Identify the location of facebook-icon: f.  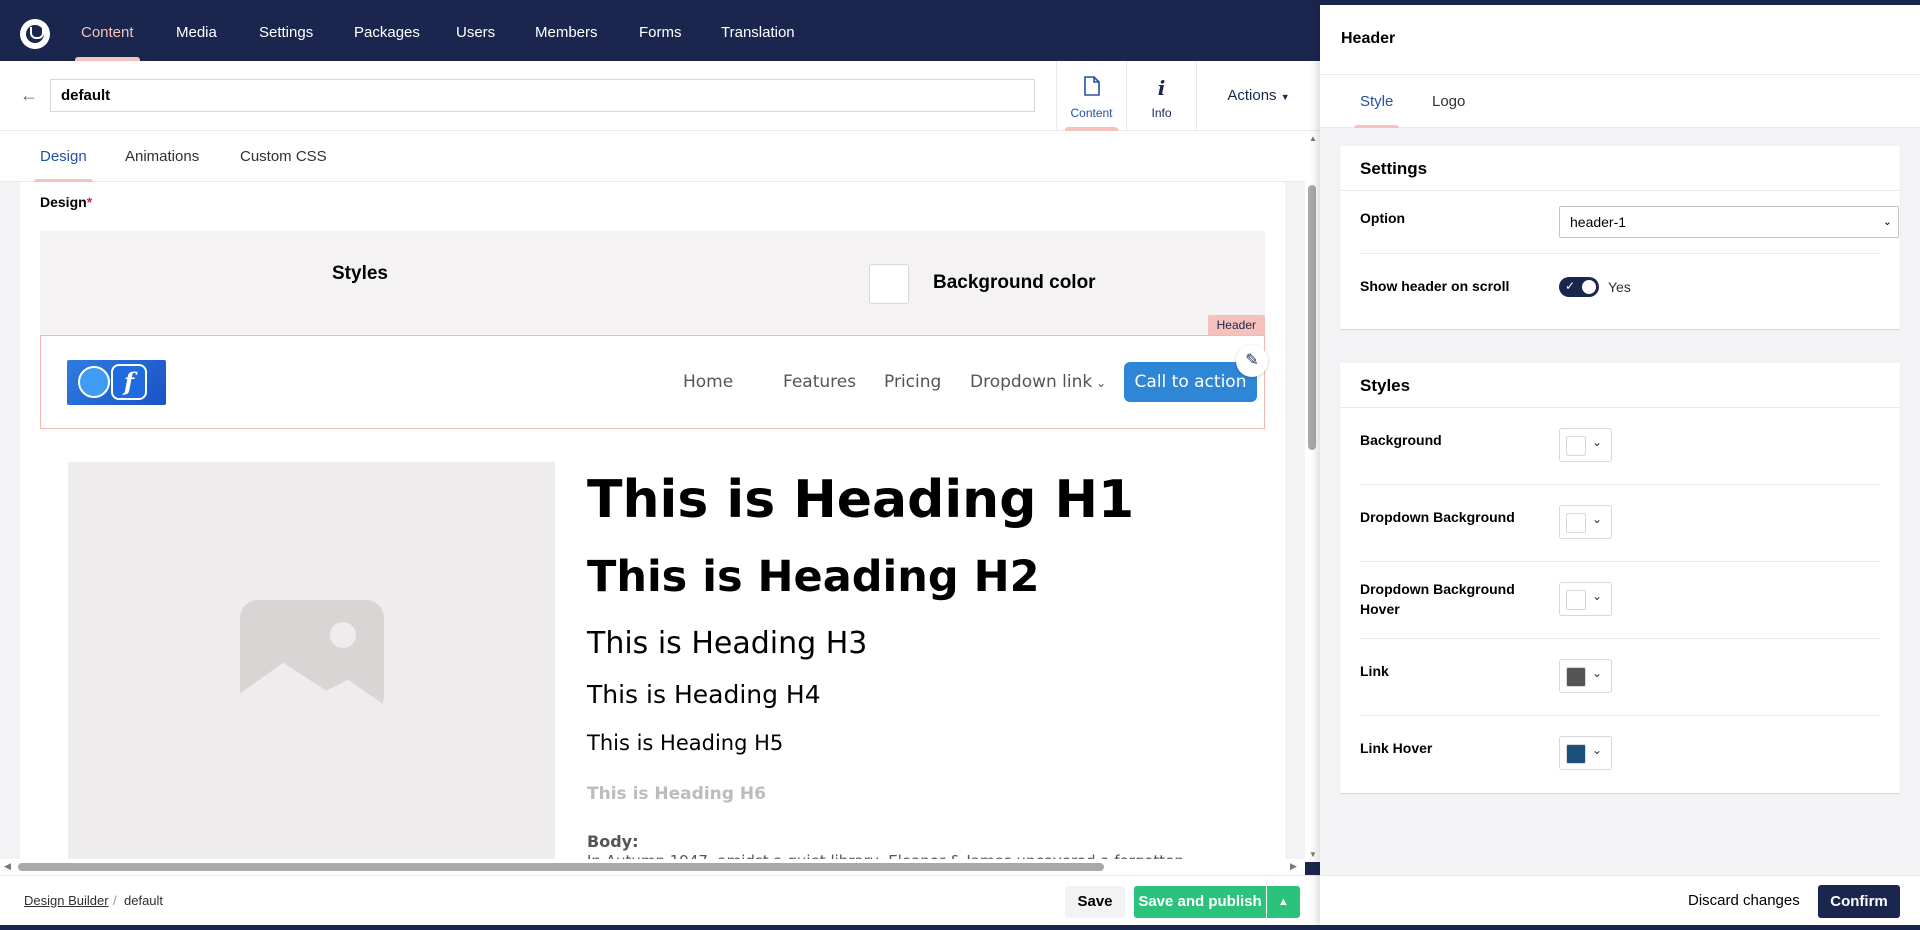
(129, 382).